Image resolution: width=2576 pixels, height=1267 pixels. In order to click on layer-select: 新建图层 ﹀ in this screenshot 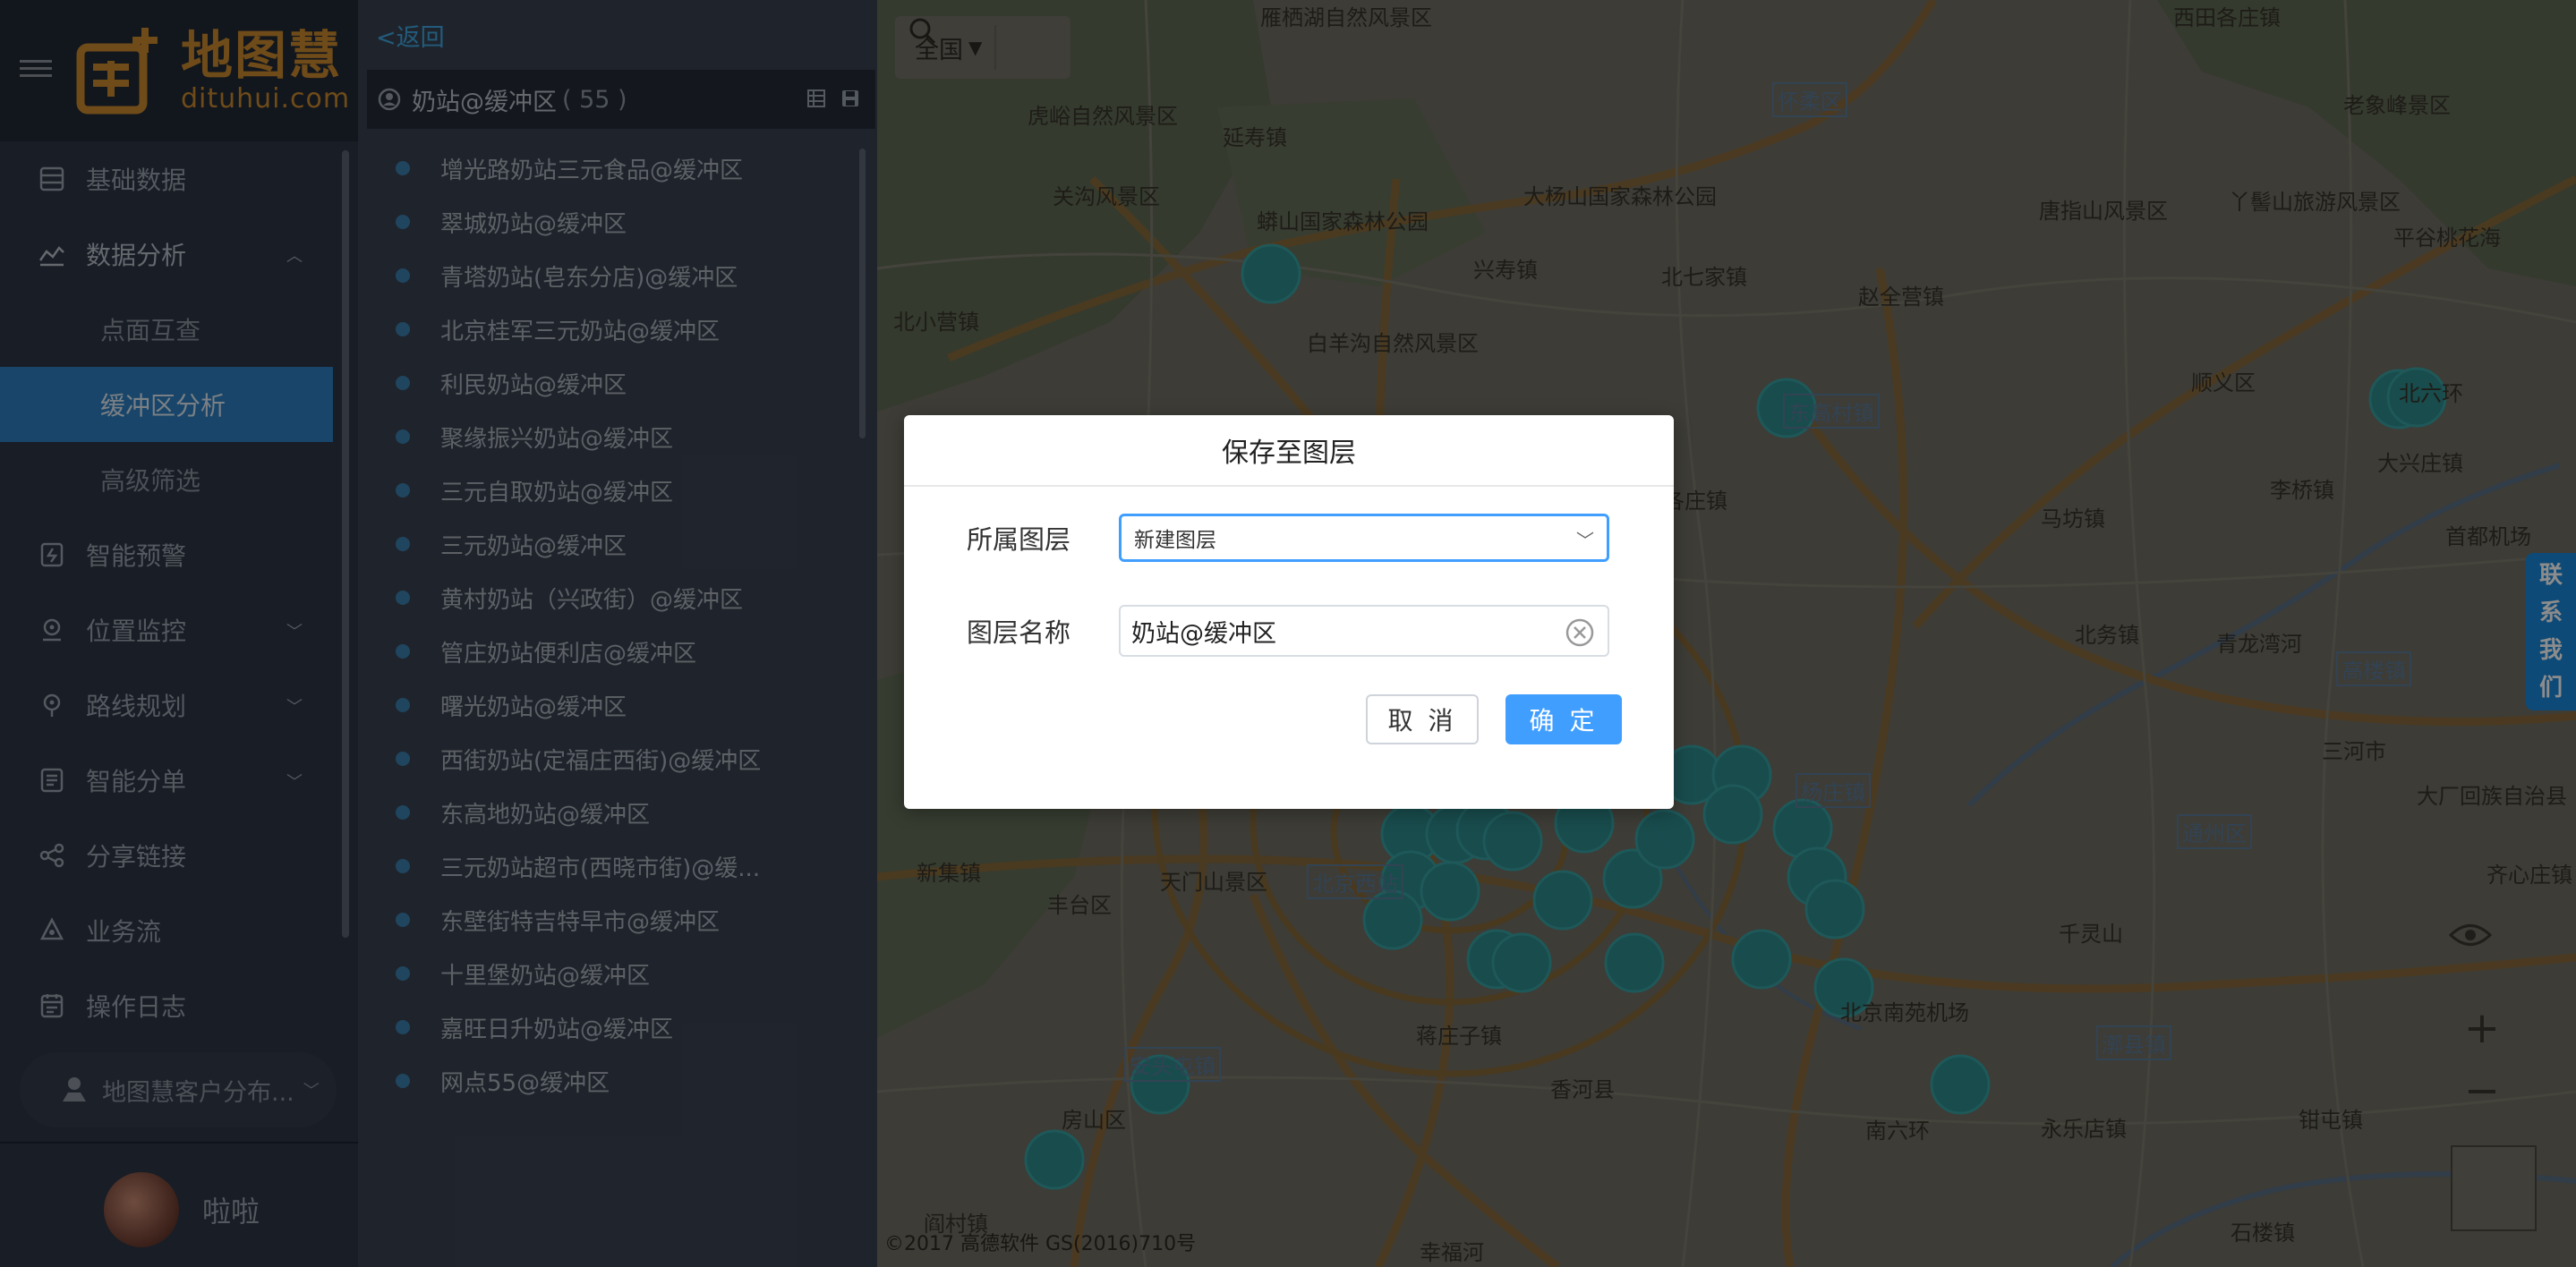, I will do `click(1364, 538)`.